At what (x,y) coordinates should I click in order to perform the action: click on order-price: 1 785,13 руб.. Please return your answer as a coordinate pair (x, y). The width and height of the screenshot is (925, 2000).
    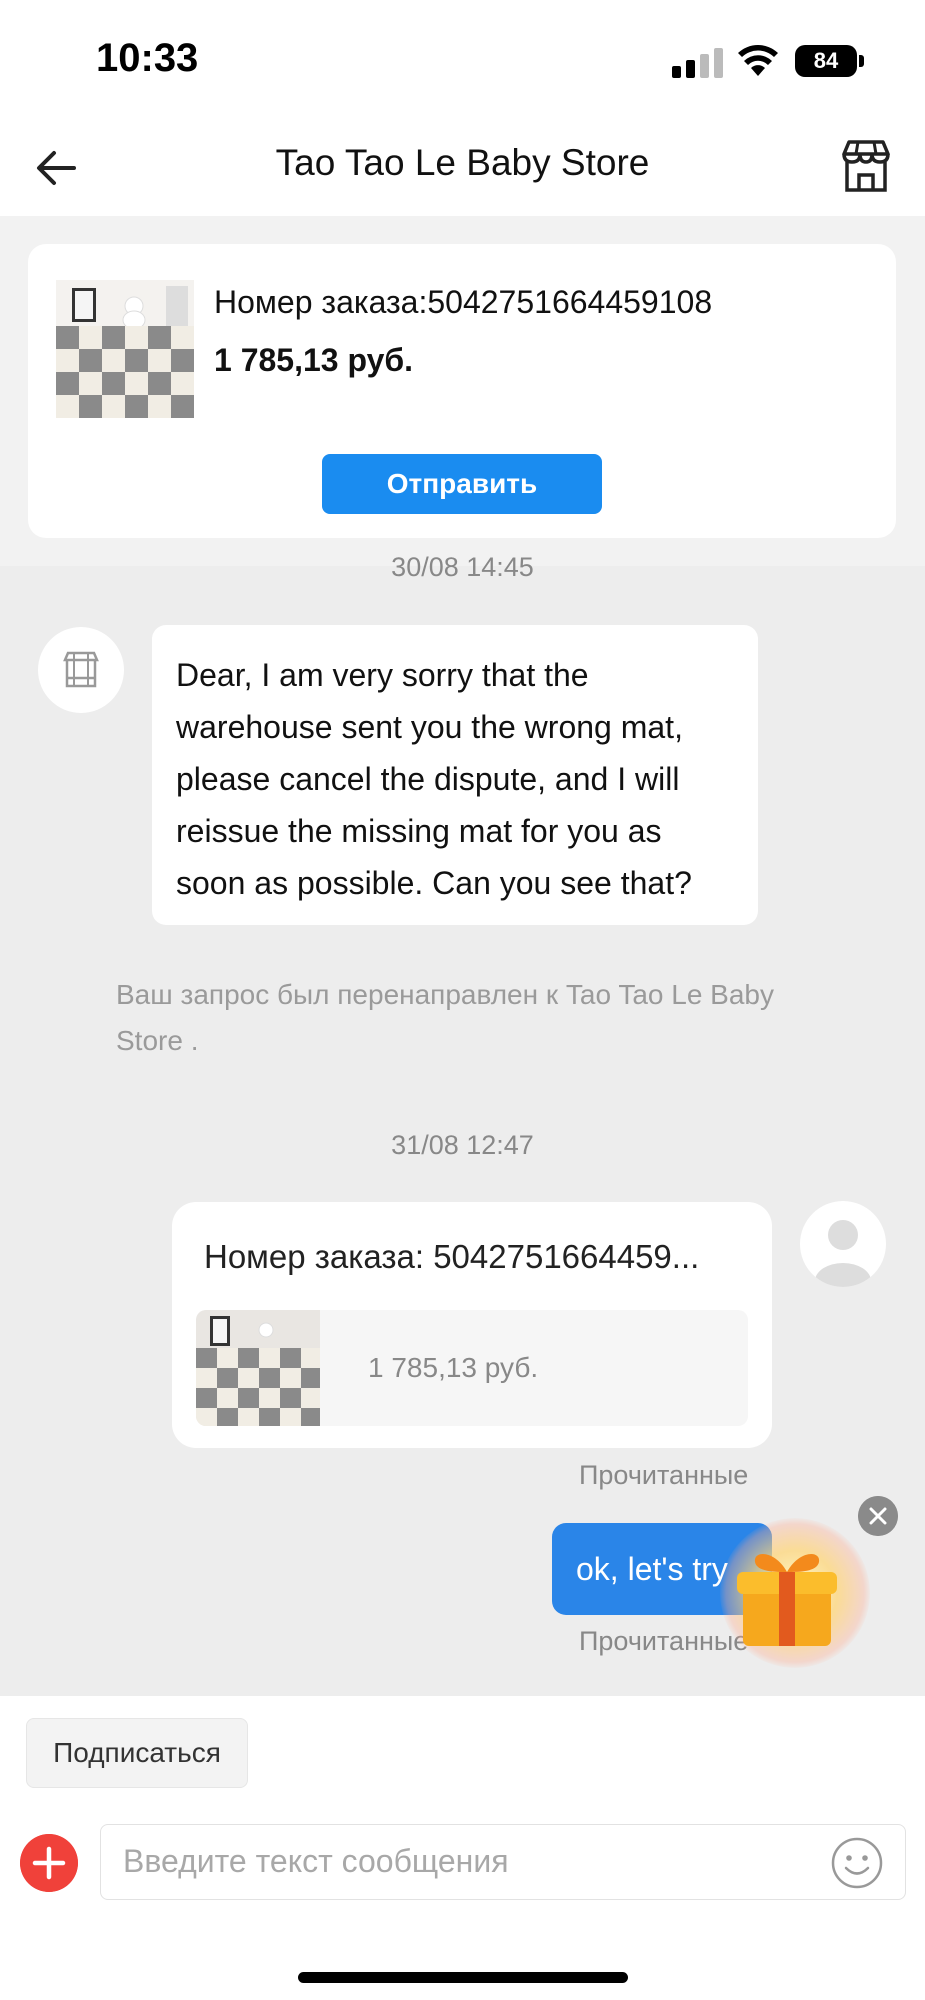
    Looking at the image, I should click on (314, 360).